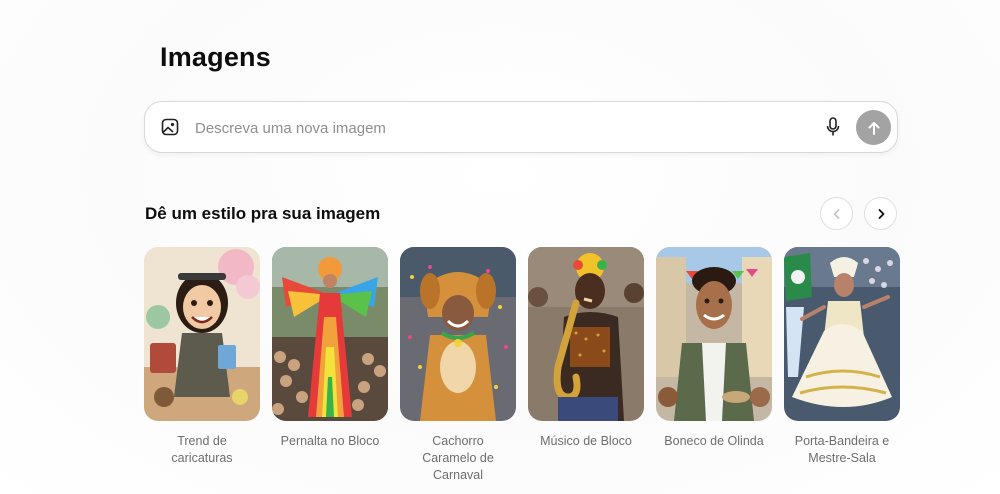  I want to click on style-card-label: Boneco de Olinda, so click(714, 441).